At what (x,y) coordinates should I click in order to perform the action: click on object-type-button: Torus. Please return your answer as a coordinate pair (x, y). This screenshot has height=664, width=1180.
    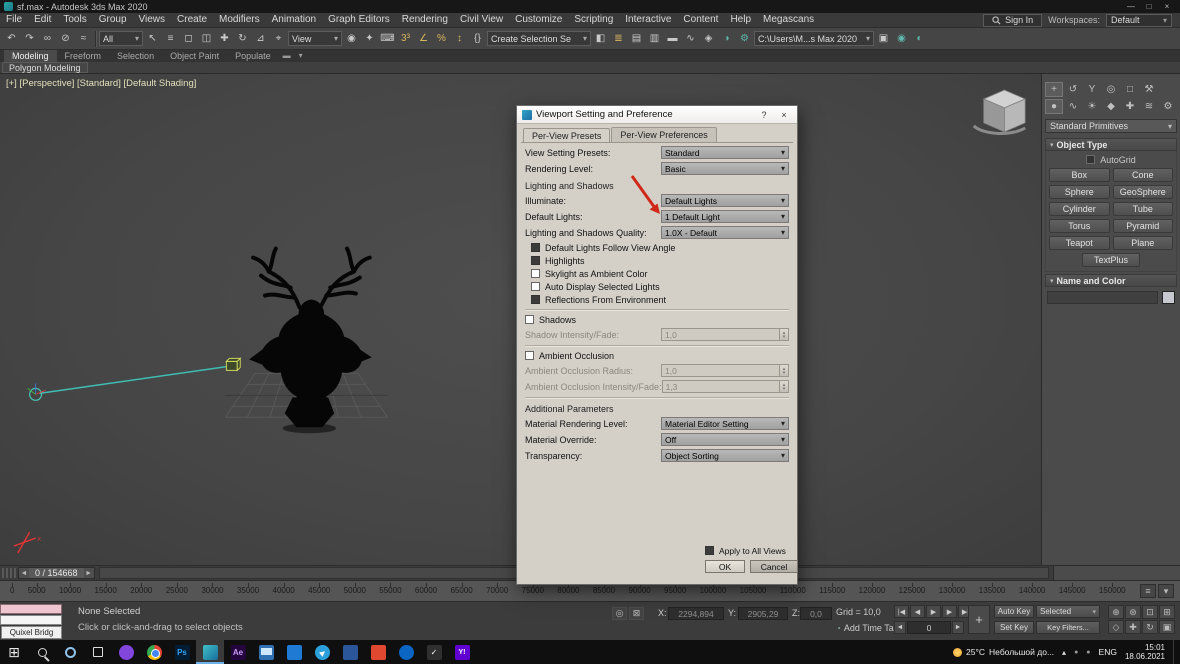
    Looking at the image, I should click on (1079, 226).